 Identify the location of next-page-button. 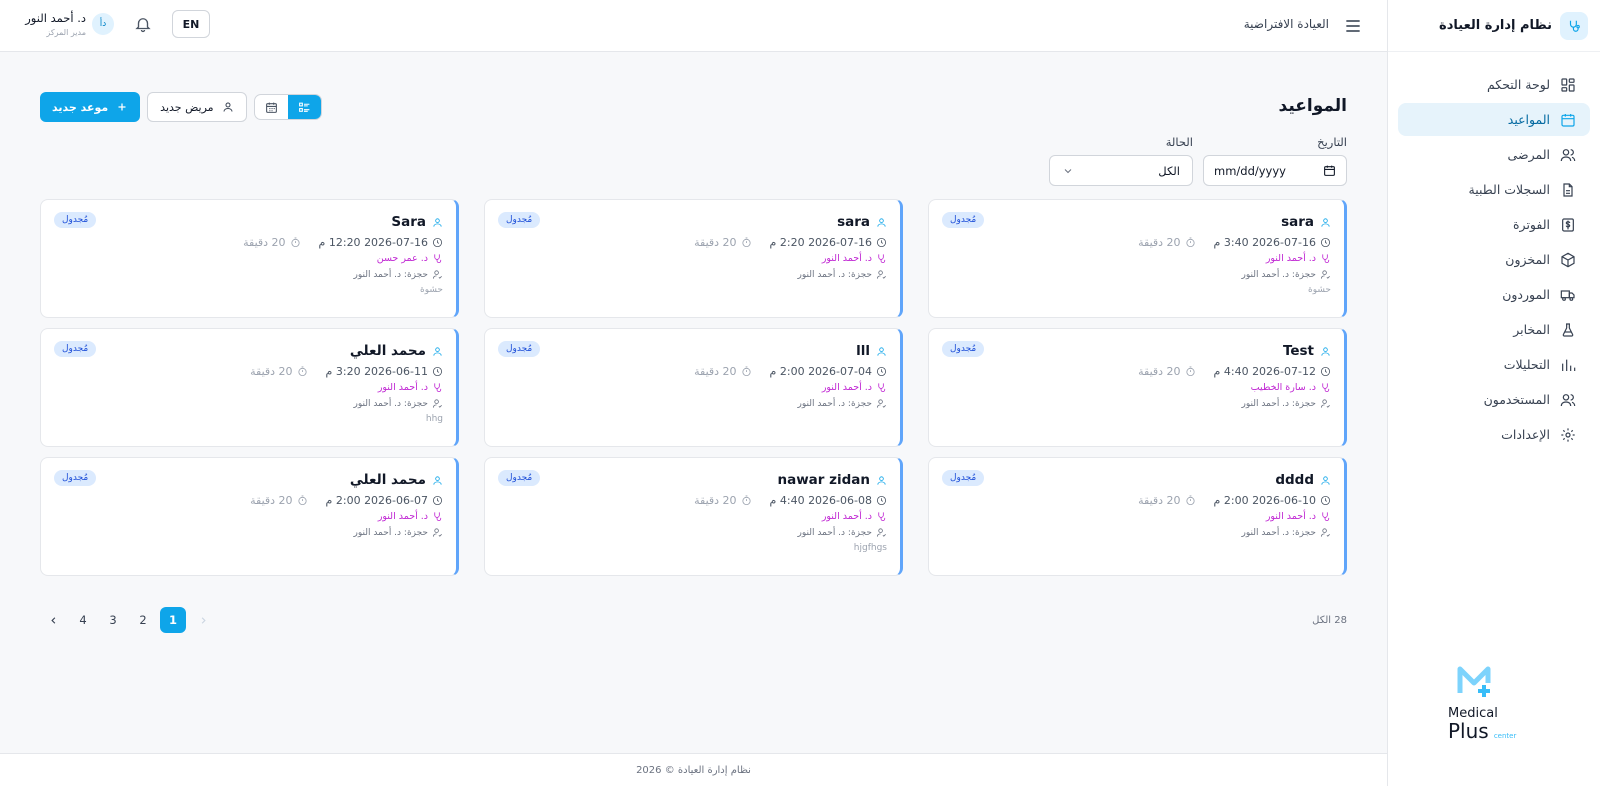
(53, 620).